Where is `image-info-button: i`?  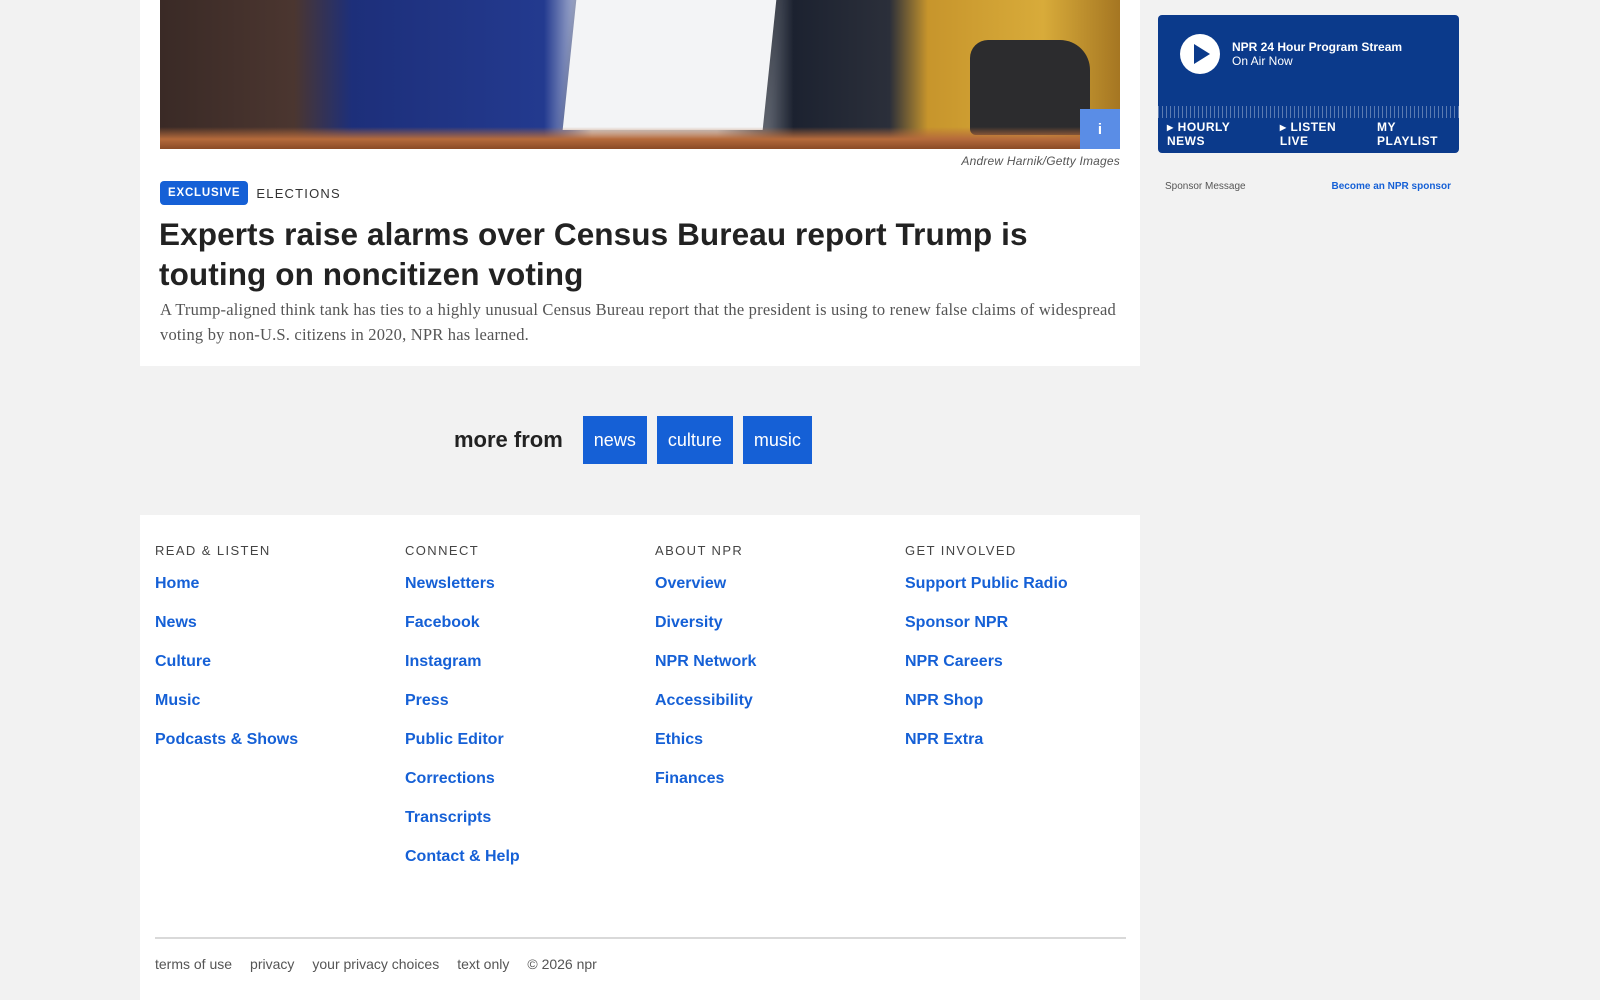 image-info-button: i is located at coordinates (1100, 129).